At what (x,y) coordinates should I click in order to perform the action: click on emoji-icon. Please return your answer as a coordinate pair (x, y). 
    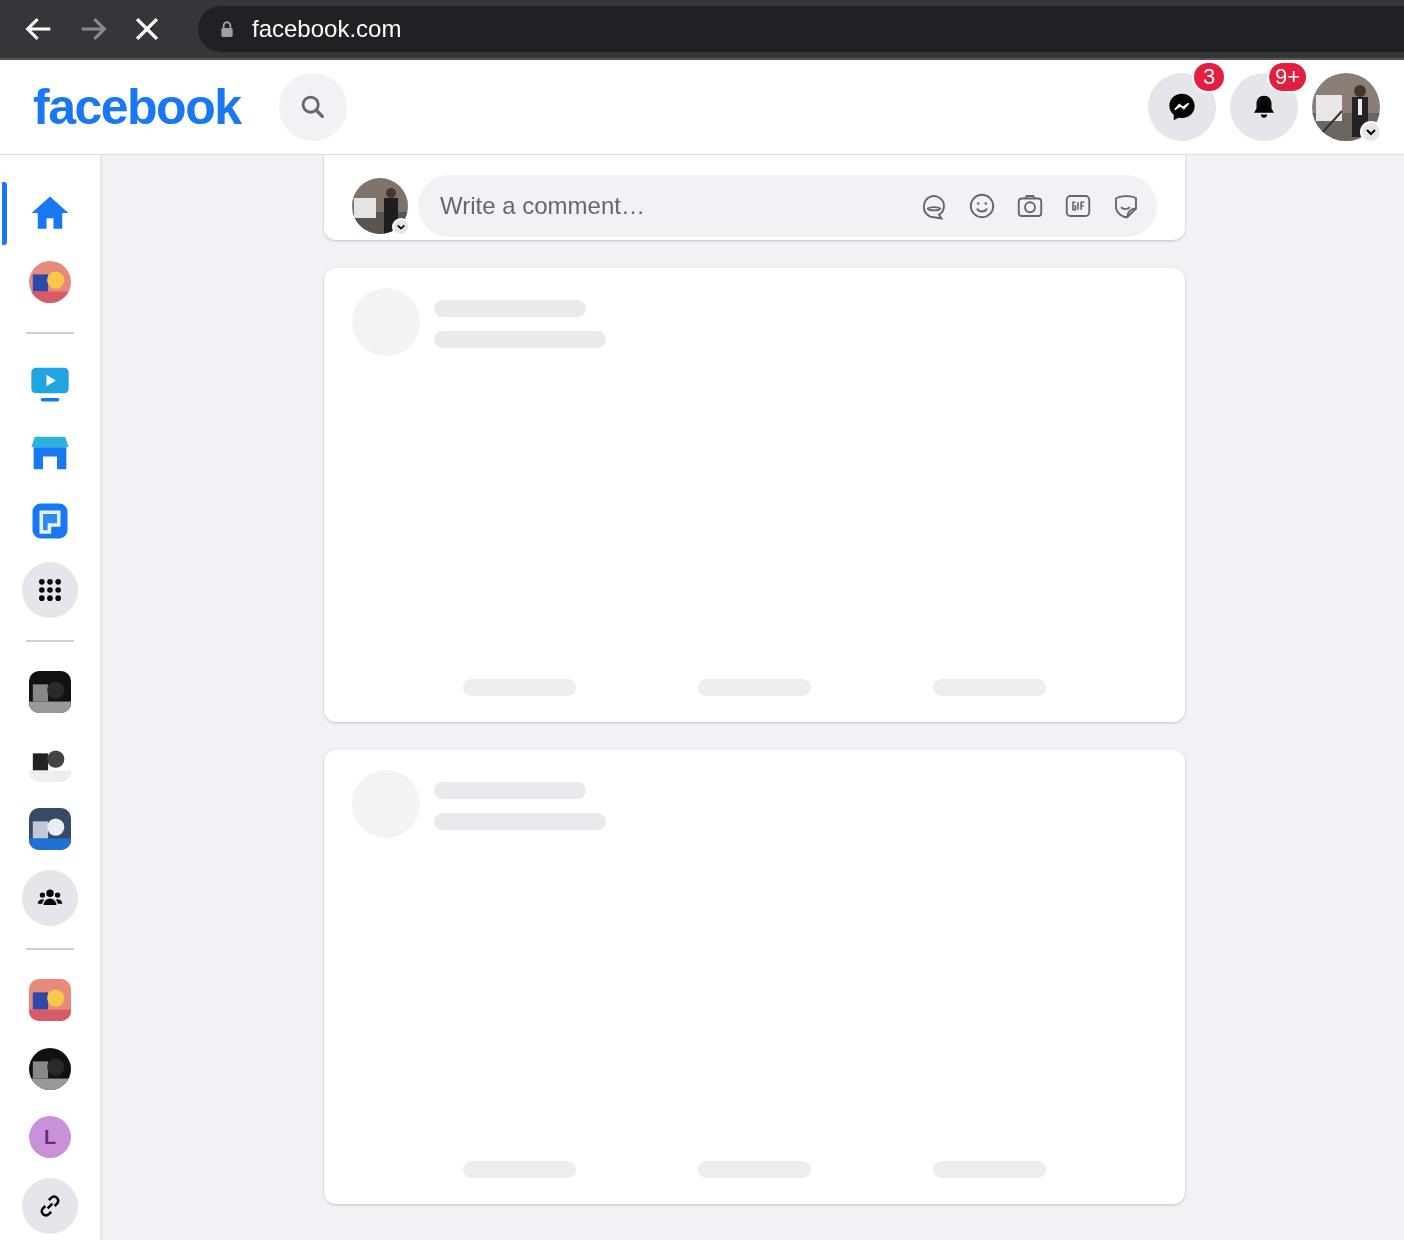
    Looking at the image, I should click on (982, 206).